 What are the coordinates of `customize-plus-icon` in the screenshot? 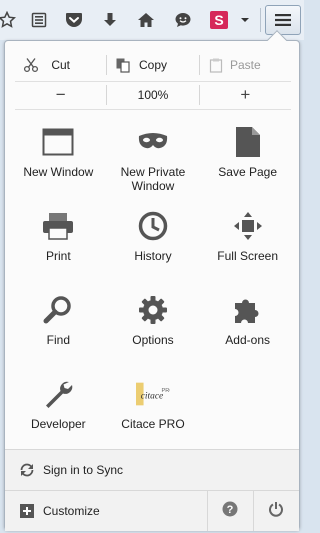 It's located at (27, 511).